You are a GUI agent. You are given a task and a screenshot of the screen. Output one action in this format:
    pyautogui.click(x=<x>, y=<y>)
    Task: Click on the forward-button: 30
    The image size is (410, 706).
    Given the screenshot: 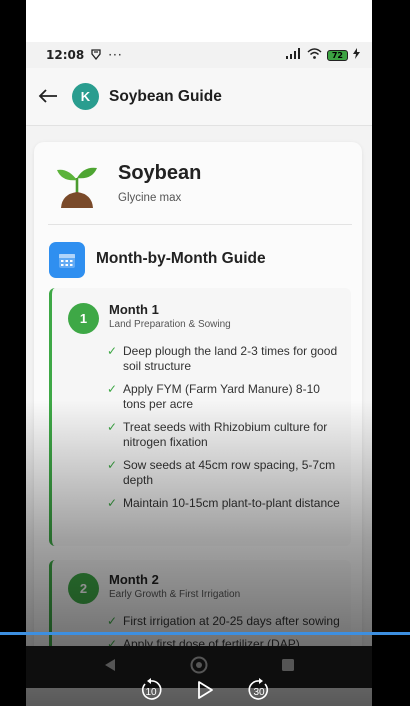 What is the action you would take?
    pyautogui.click(x=259, y=690)
    